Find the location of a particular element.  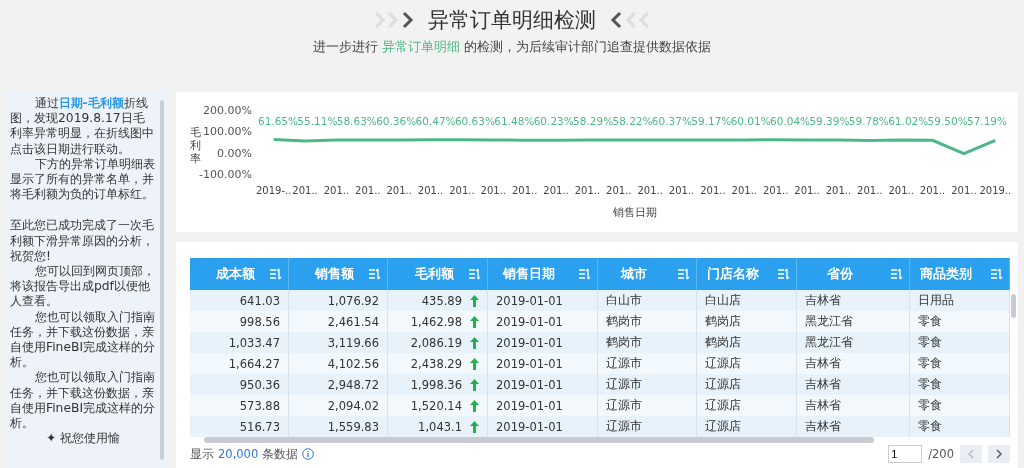

data-label: 60.37% is located at coordinates (671, 121).